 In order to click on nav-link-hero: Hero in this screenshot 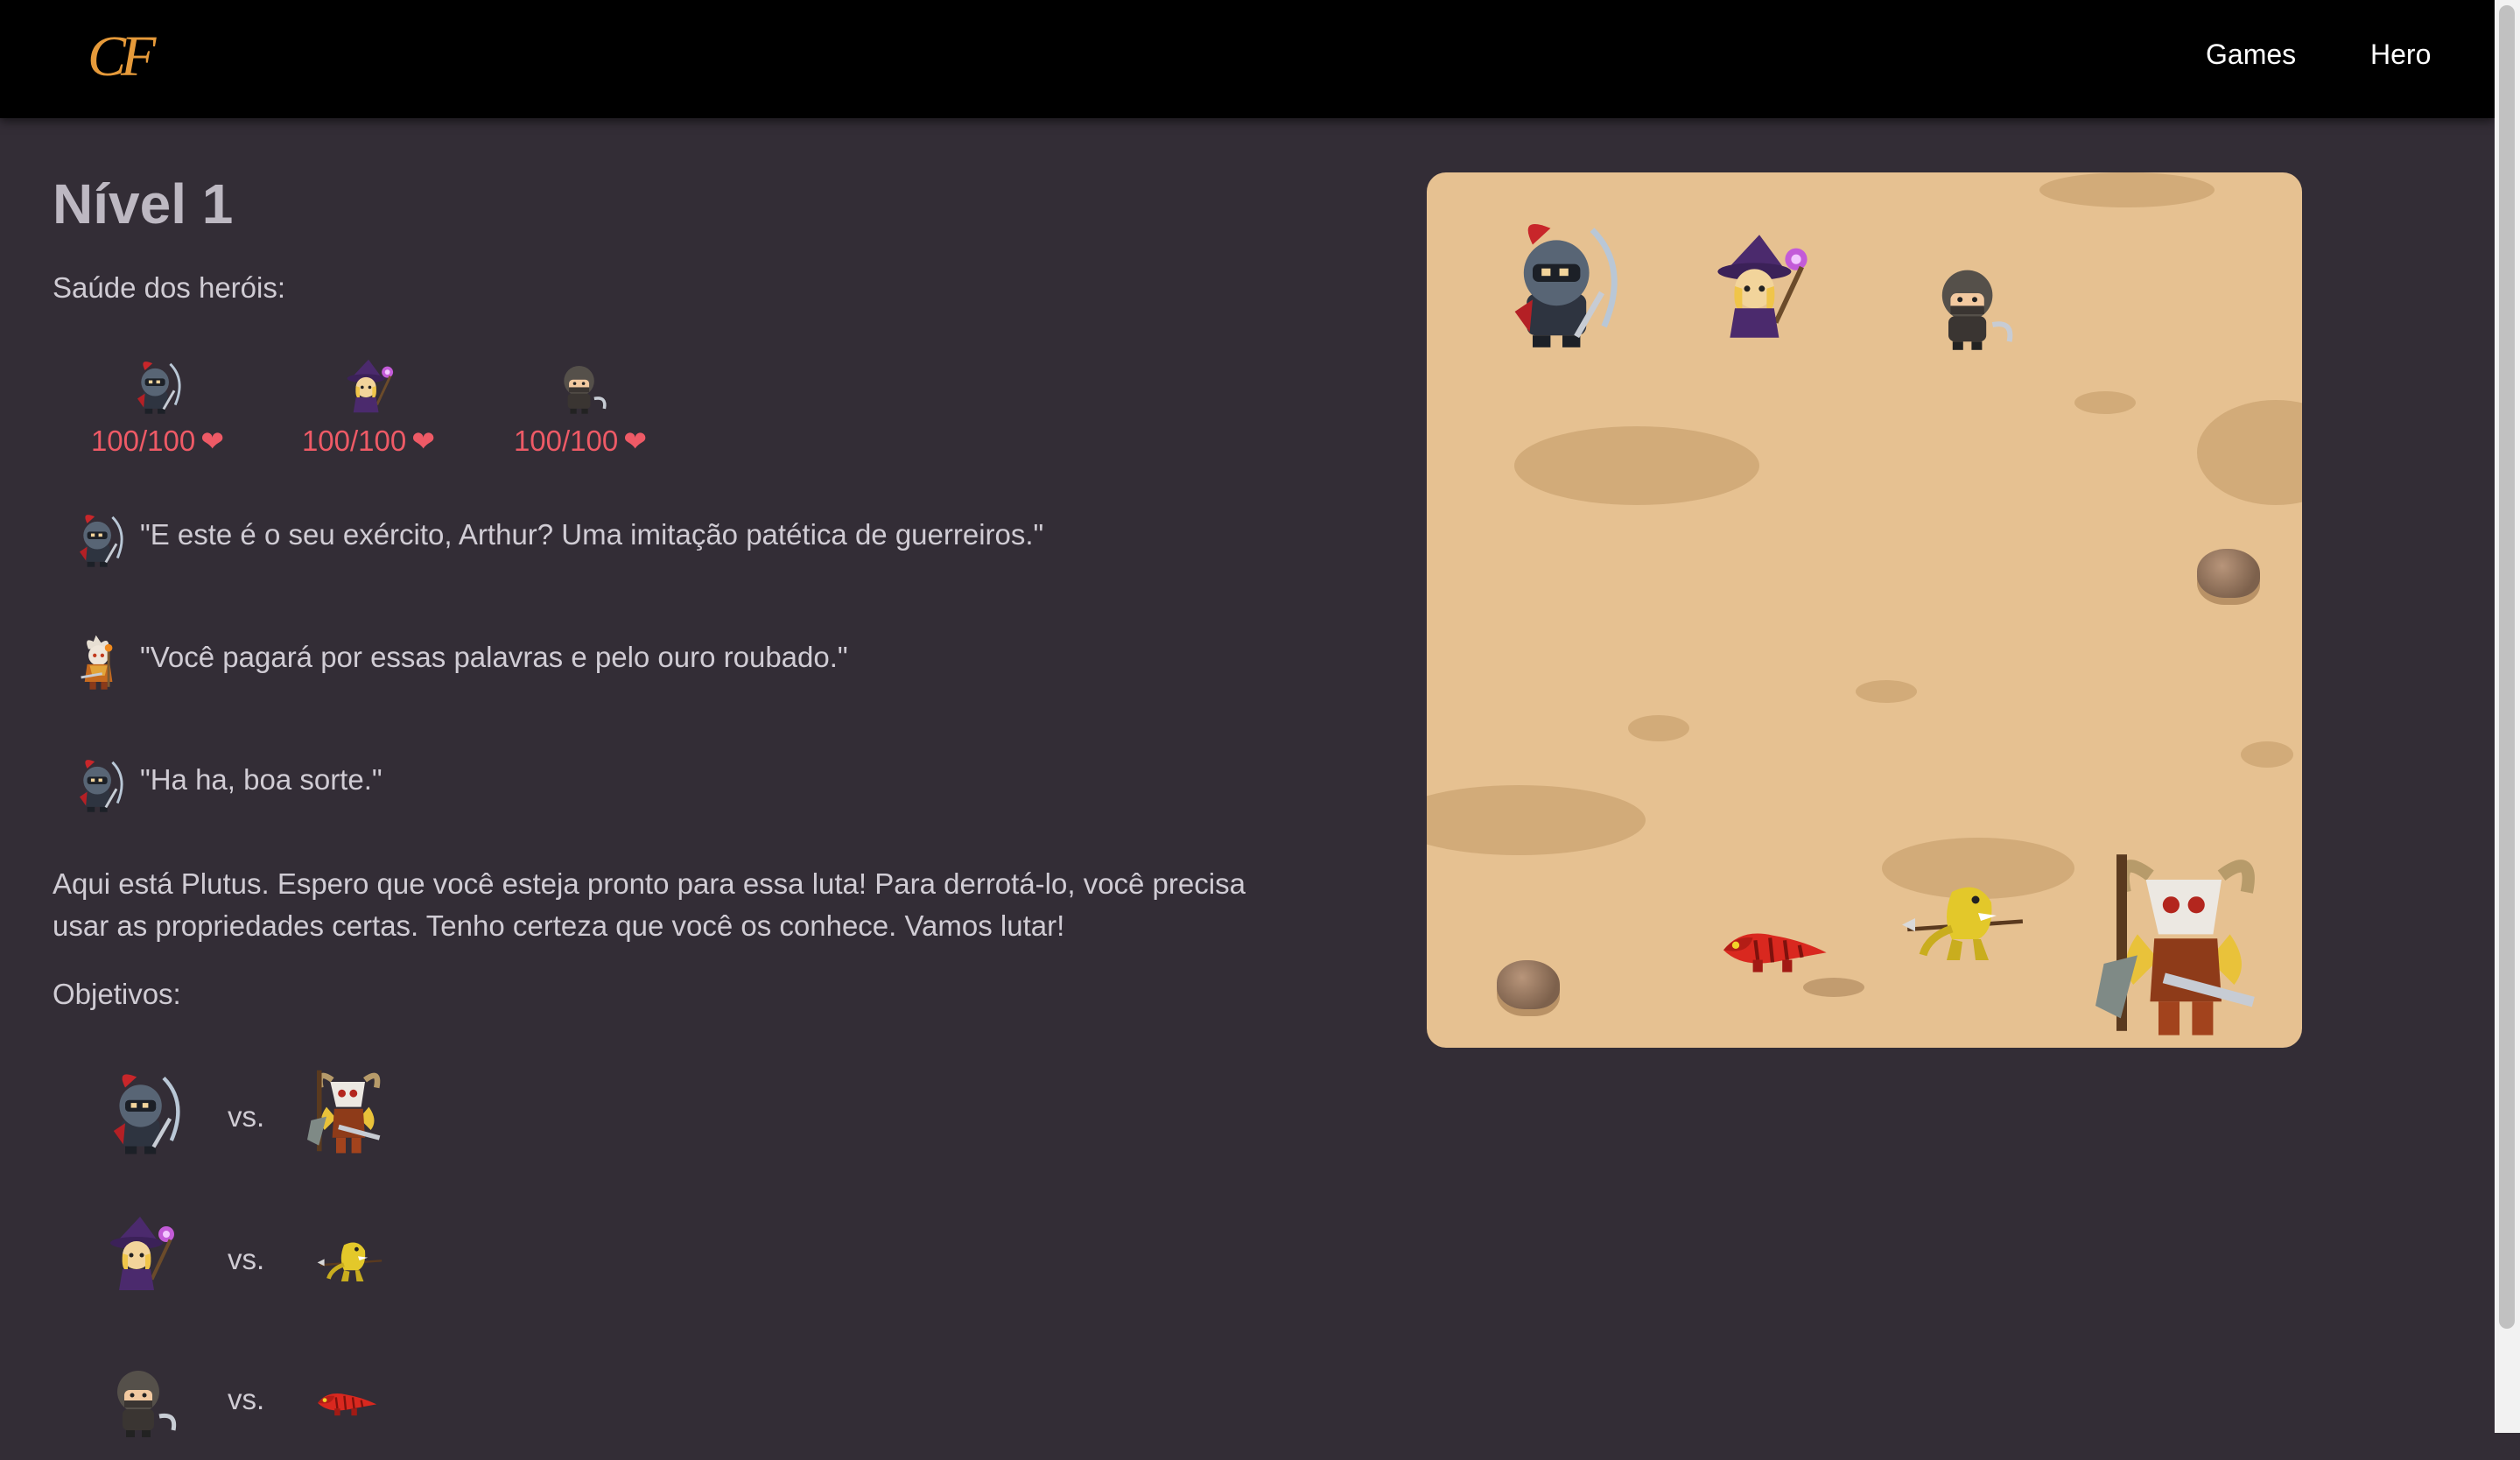, I will do `click(2400, 55)`.